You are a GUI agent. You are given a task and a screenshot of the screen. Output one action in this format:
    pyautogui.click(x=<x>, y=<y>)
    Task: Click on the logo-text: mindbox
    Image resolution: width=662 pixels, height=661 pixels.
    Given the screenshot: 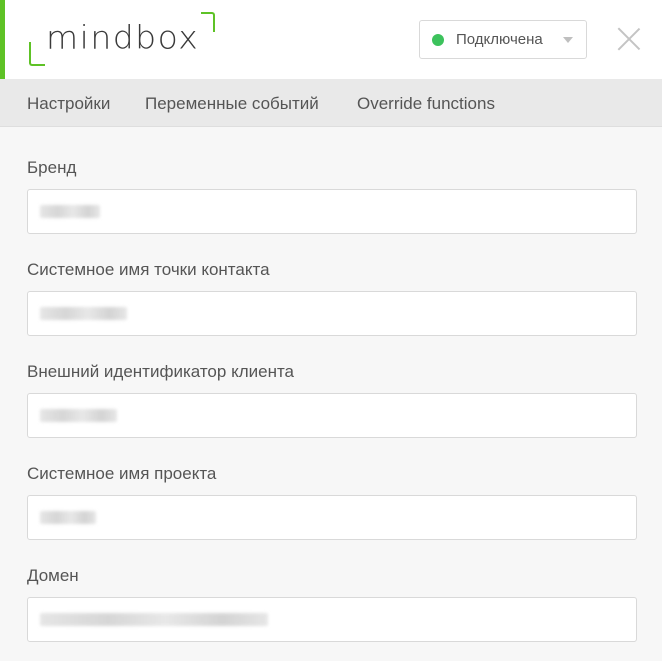 What is the action you would take?
    pyautogui.click(x=123, y=37)
    